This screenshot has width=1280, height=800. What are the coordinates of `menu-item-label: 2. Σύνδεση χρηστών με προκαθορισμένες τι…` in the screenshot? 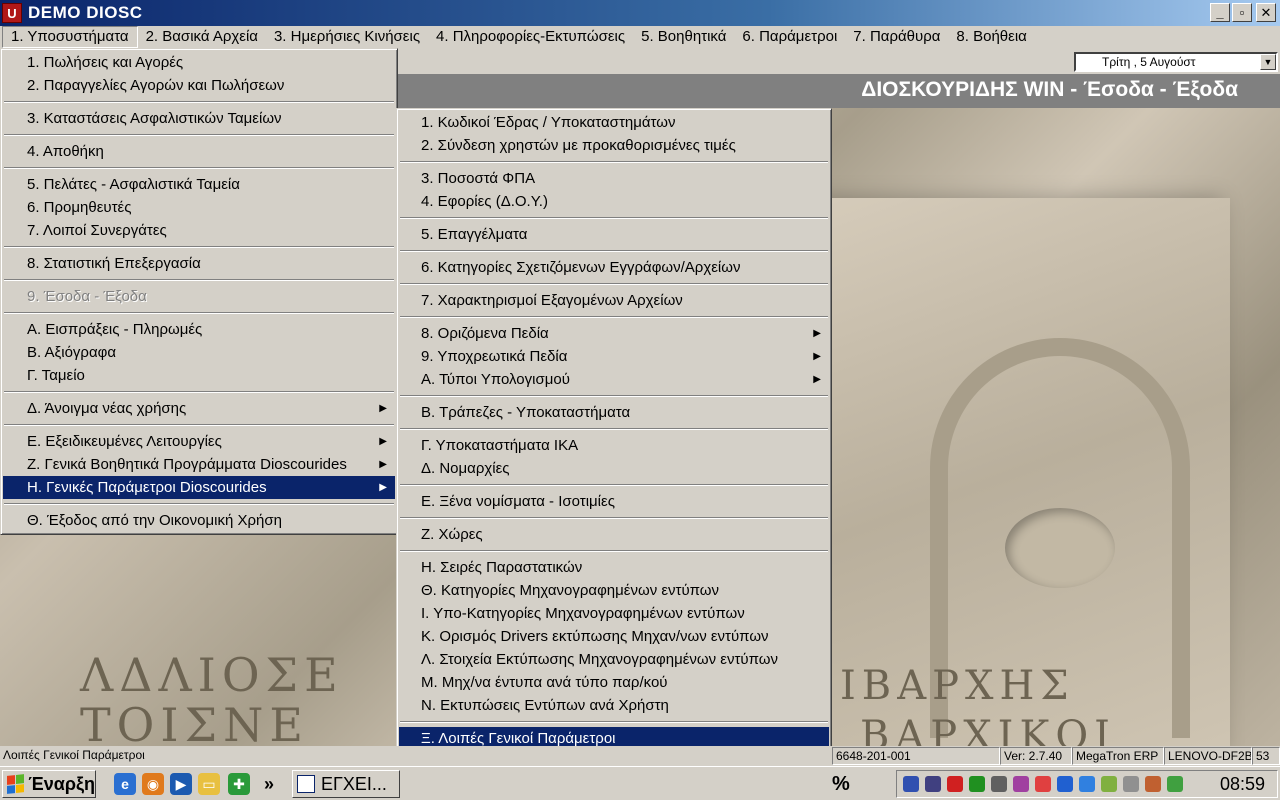 It's located at (578, 145).